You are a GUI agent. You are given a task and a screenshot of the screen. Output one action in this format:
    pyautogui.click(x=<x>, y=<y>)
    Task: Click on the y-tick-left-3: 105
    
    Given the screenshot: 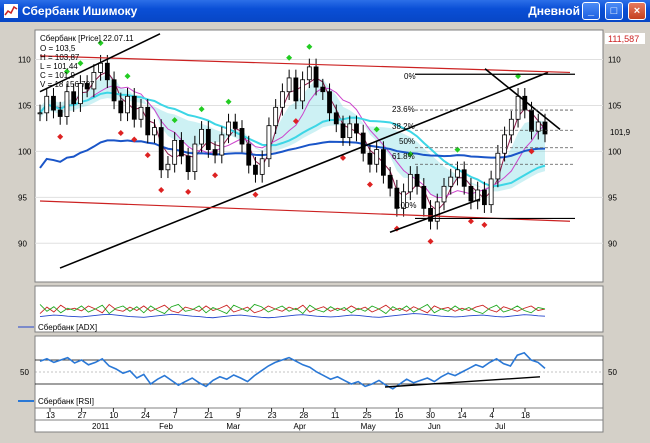 What is the action you would take?
    pyautogui.click(x=25, y=105)
    